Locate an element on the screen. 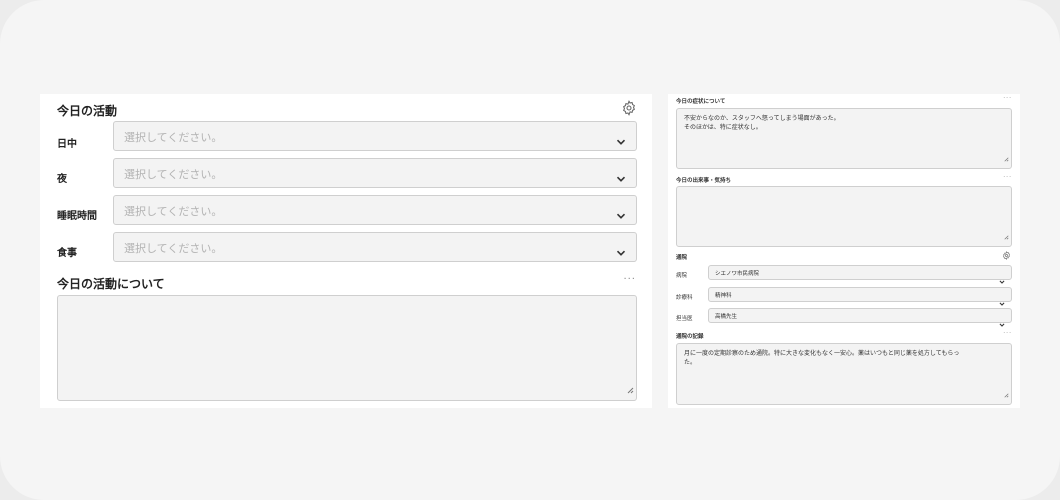  hospital-value: シエノワ市民病院 is located at coordinates (737, 274).